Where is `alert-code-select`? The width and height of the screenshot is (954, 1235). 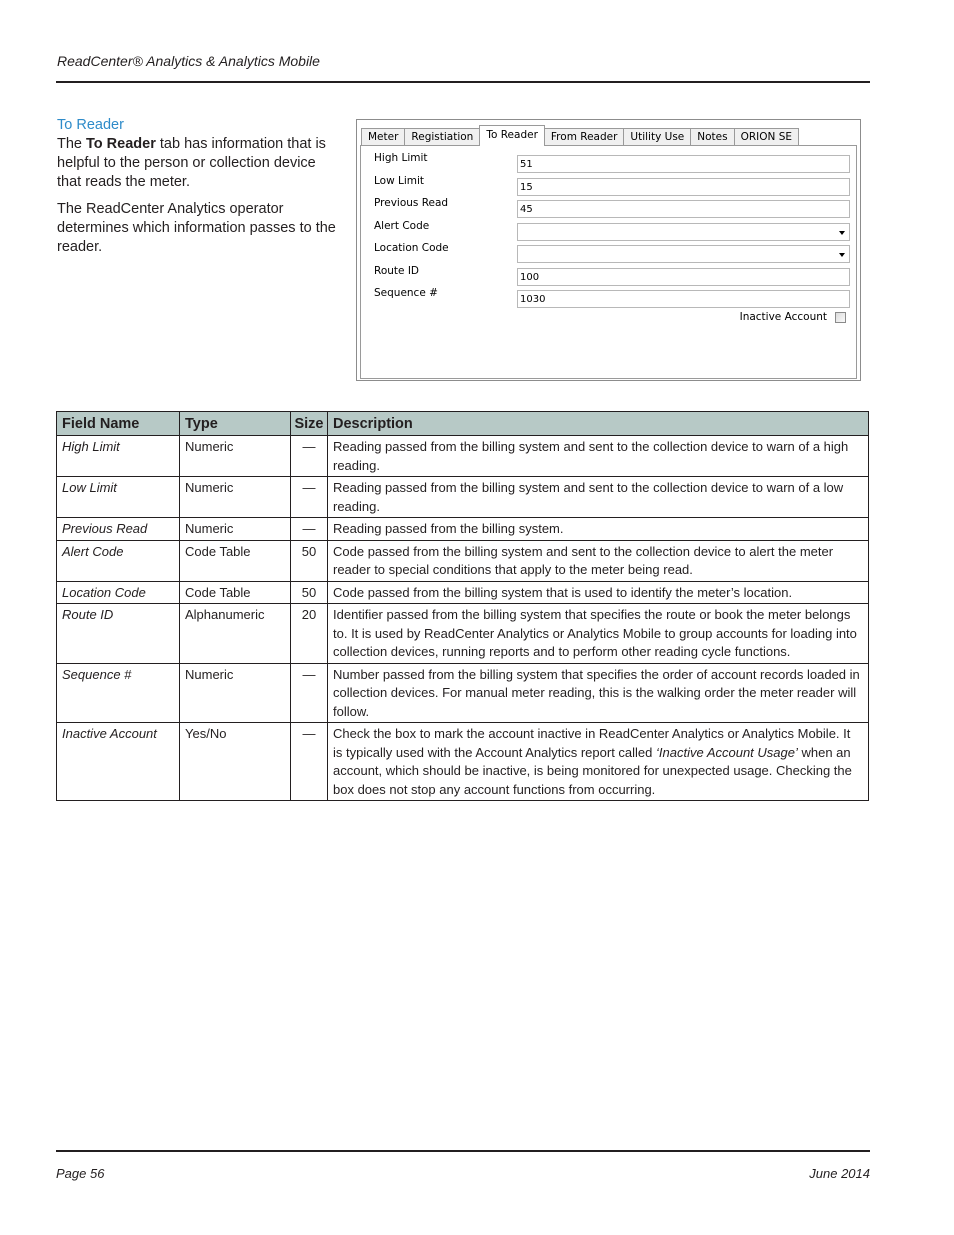 alert-code-select is located at coordinates (683, 232).